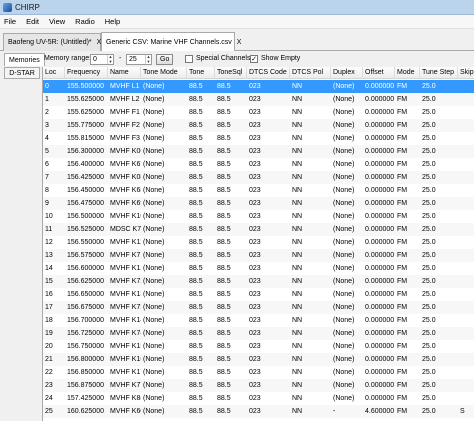 The width and height of the screenshot is (474, 421). Describe the element at coordinates (54, 268) in the screenshot. I see `cell-loc: 14` at that location.